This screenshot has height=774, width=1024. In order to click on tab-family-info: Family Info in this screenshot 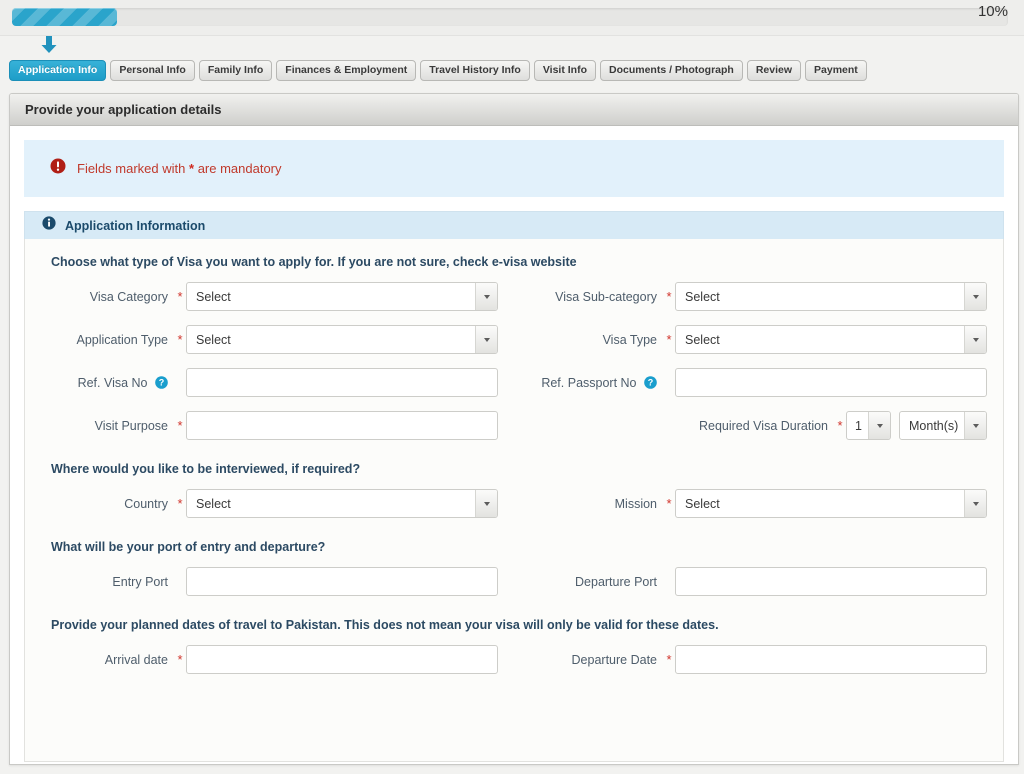, I will do `click(235, 70)`.